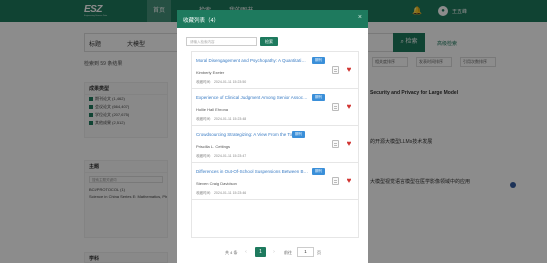  What do you see at coordinates (221, 119) in the screenshot?
I see `item-time: 收藏时间: 2024-01-11 15:23:48` at bounding box center [221, 119].